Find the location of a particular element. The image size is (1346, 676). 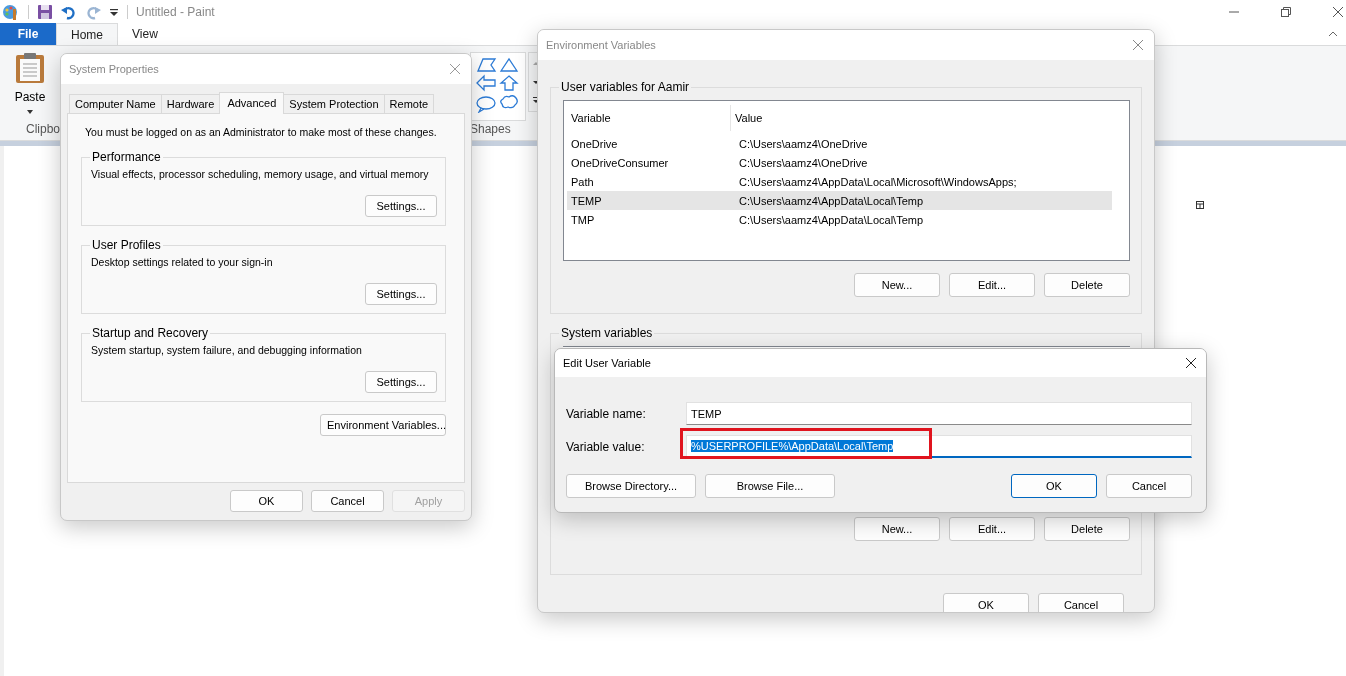

paint-app-icon is located at coordinates (11, 11).